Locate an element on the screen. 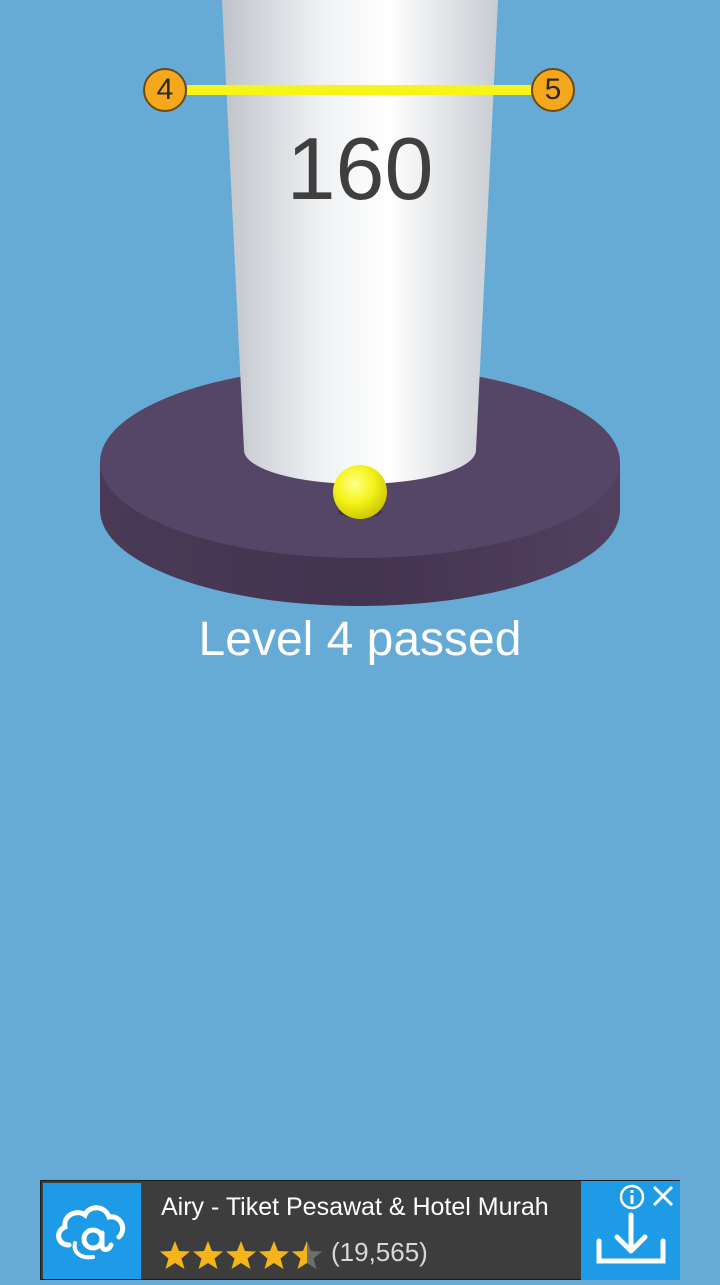 The width and height of the screenshot is (720, 1285). ad-title: Airy - Tiket Pesawat & Hotel Murah is located at coordinates (355, 1207).